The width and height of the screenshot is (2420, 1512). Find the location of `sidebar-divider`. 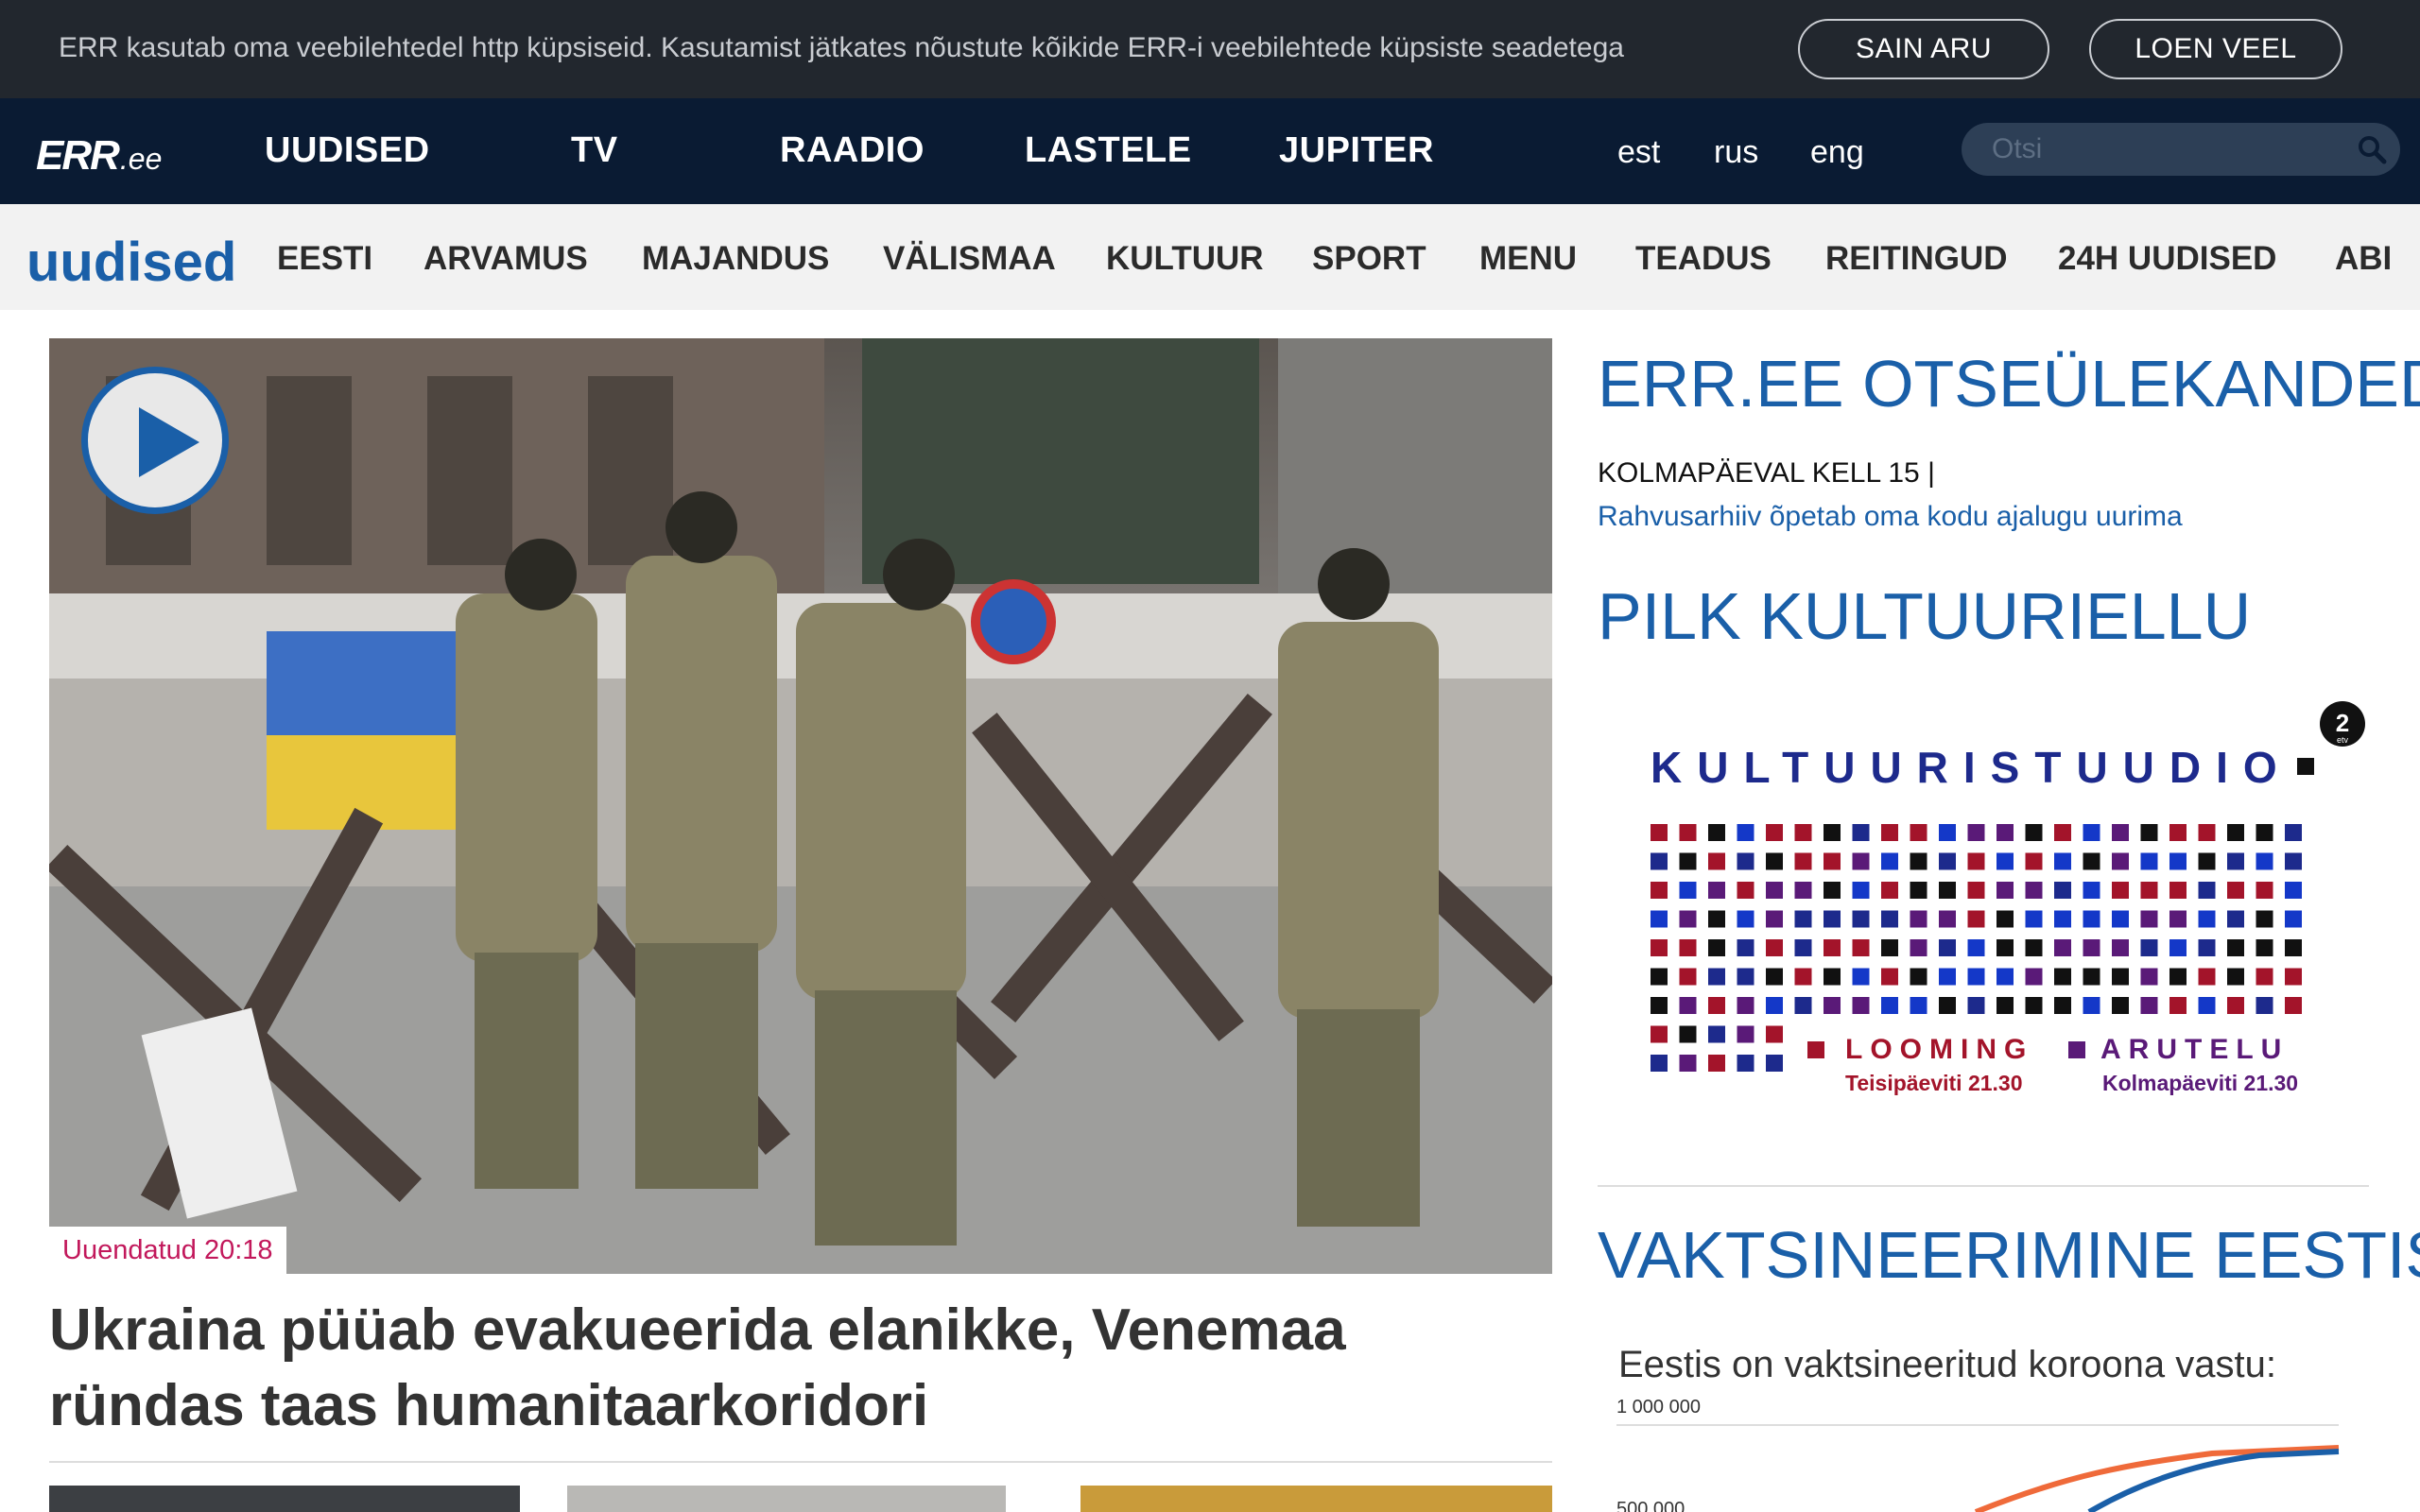

sidebar-divider is located at coordinates (1984, 1186).